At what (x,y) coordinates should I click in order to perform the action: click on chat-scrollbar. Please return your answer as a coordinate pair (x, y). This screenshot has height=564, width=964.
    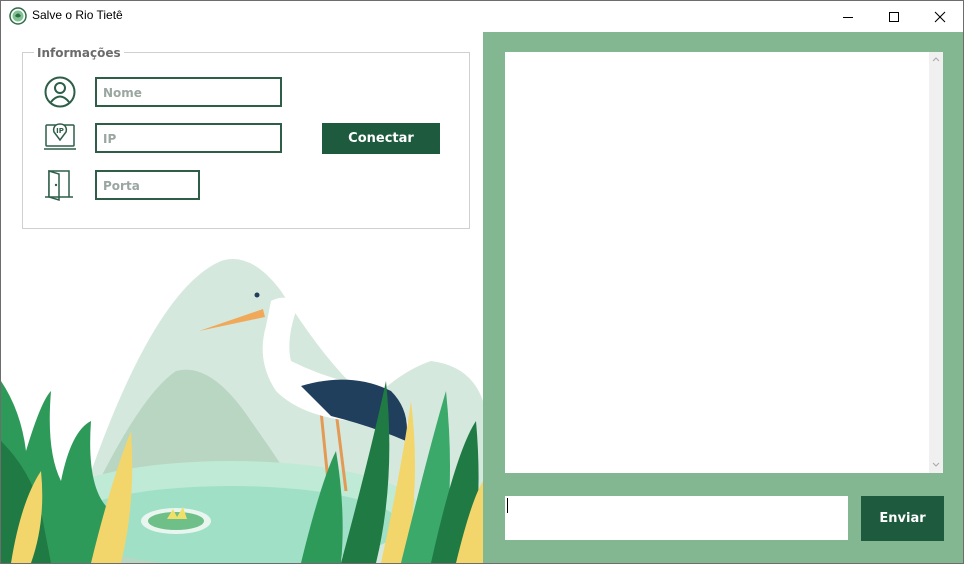
    Looking at the image, I should click on (936, 262).